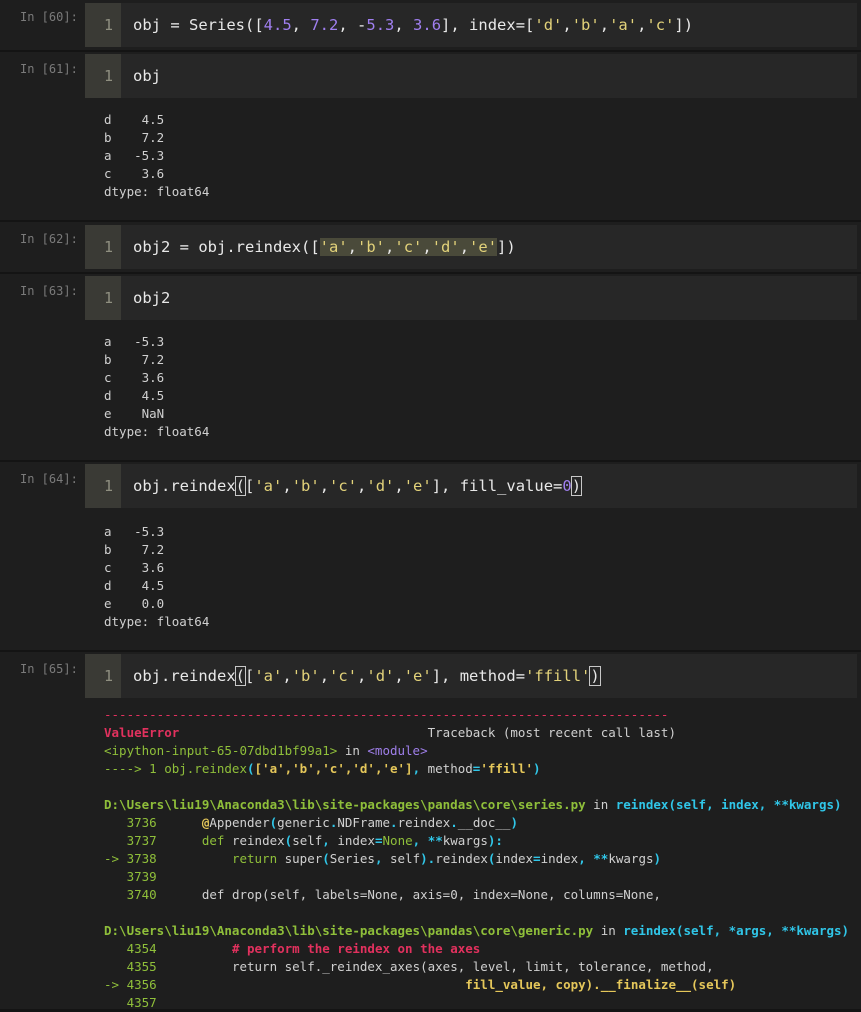 Image resolution: width=861 pixels, height=1012 pixels. I want to click on cell-prompt: In [60]:, so click(49, 17).